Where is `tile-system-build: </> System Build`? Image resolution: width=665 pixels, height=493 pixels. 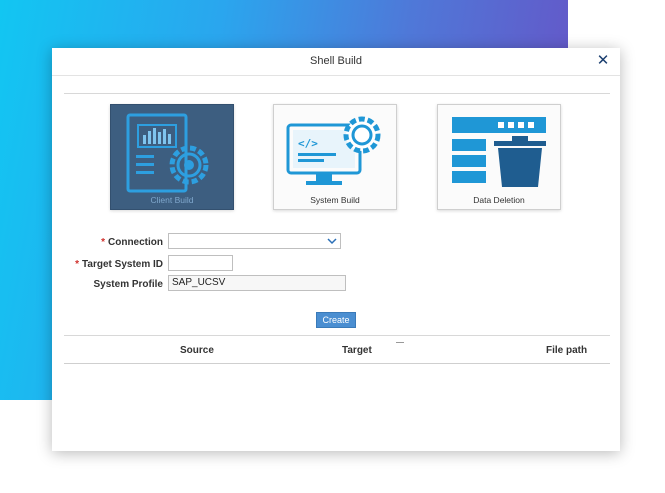
tile-system-build: </> System Build is located at coordinates (335, 157).